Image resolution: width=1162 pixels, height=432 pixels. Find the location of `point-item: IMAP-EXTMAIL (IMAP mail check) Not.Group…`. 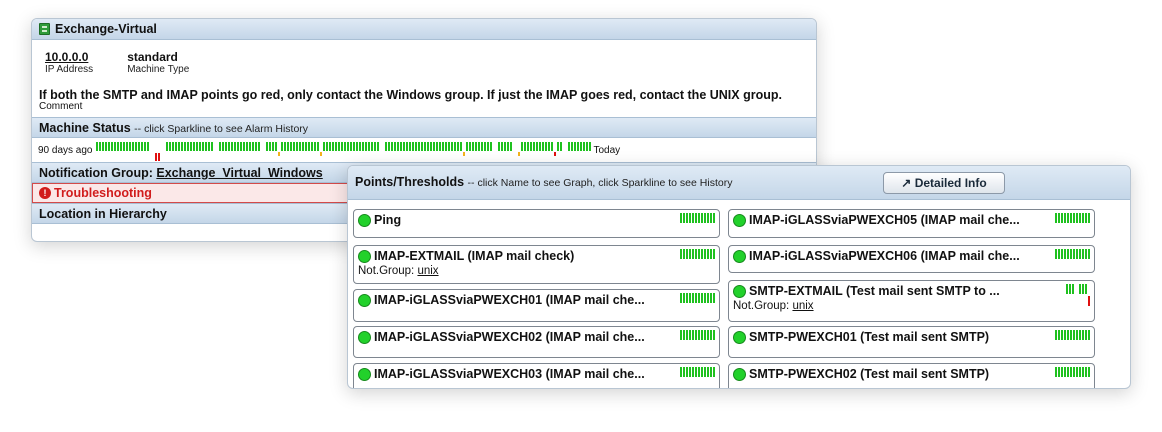

point-item: IMAP-EXTMAIL (IMAP mail check) Not.Group… is located at coordinates (536, 264).